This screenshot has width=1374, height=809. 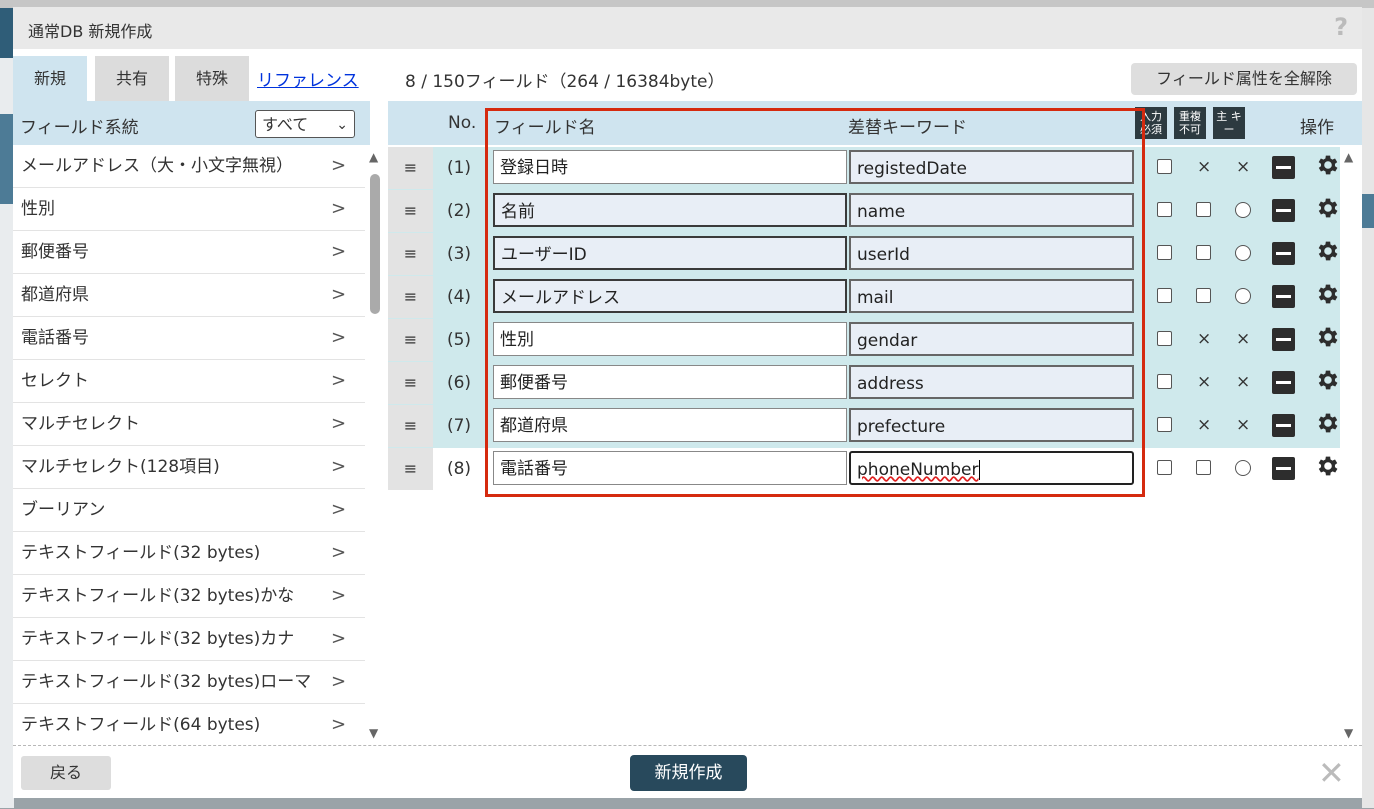 What do you see at coordinates (1341, 27) in the screenshot?
I see `help-icon: ?` at bounding box center [1341, 27].